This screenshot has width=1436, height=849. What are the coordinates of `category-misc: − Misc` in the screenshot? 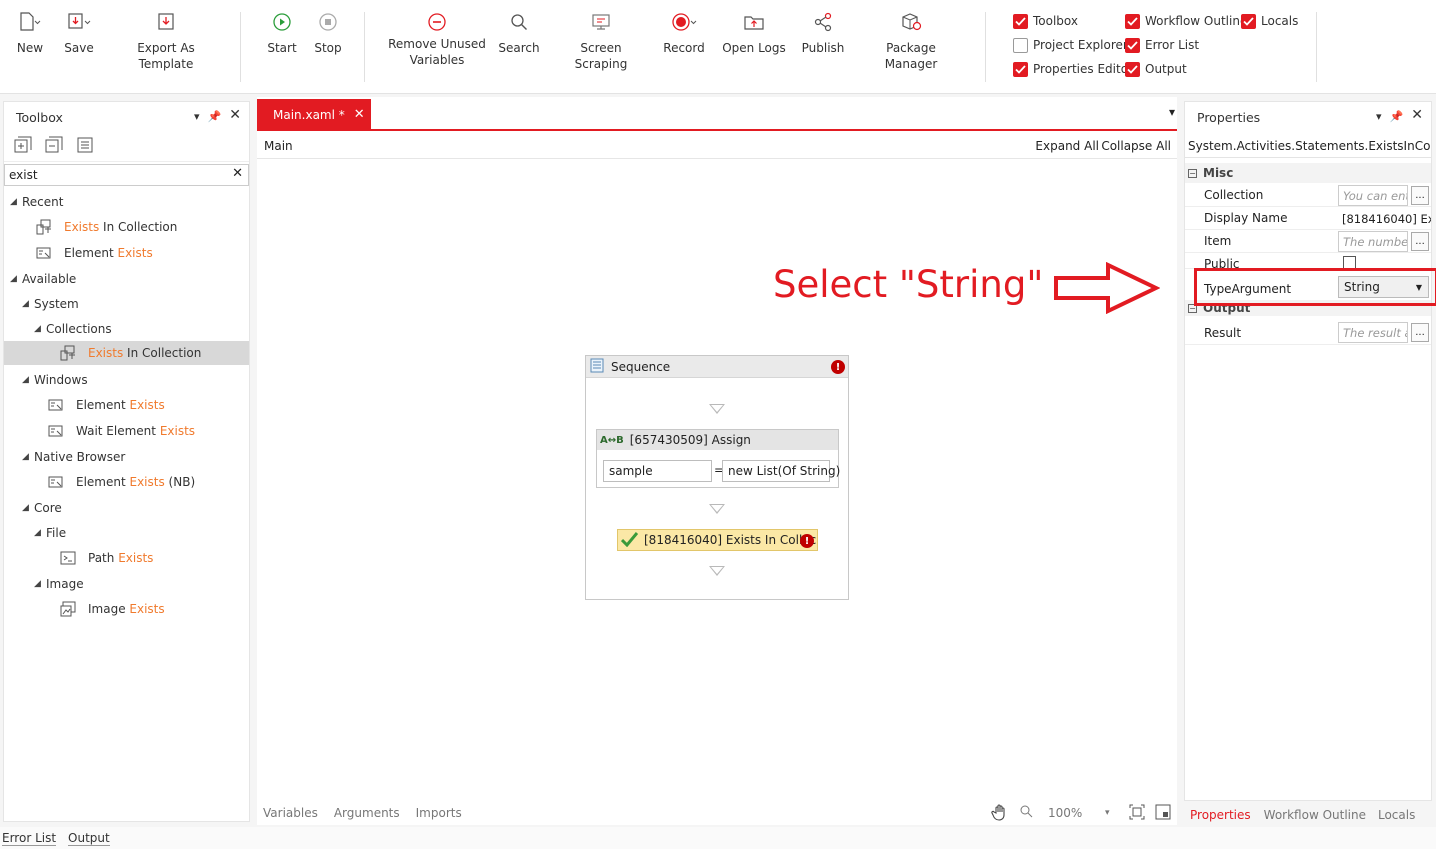 It's located at (1308, 173).